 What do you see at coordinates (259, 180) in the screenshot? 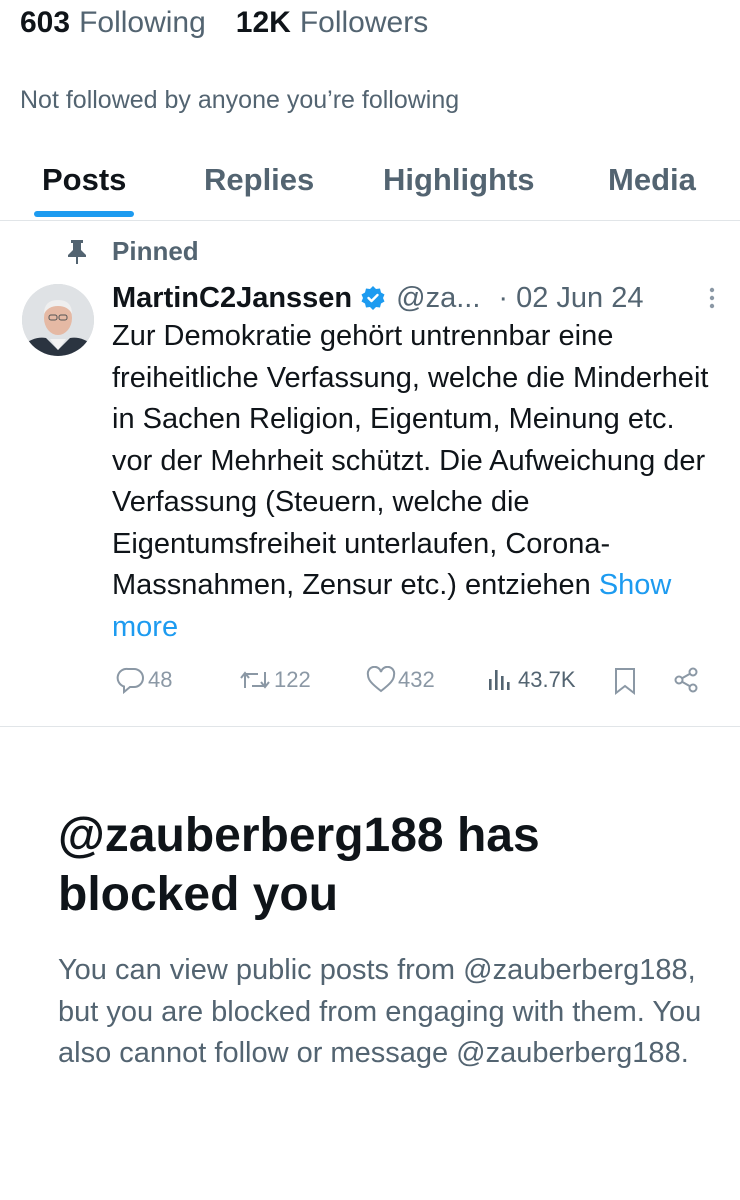
I see `tab-replies: Replies` at bounding box center [259, 180].